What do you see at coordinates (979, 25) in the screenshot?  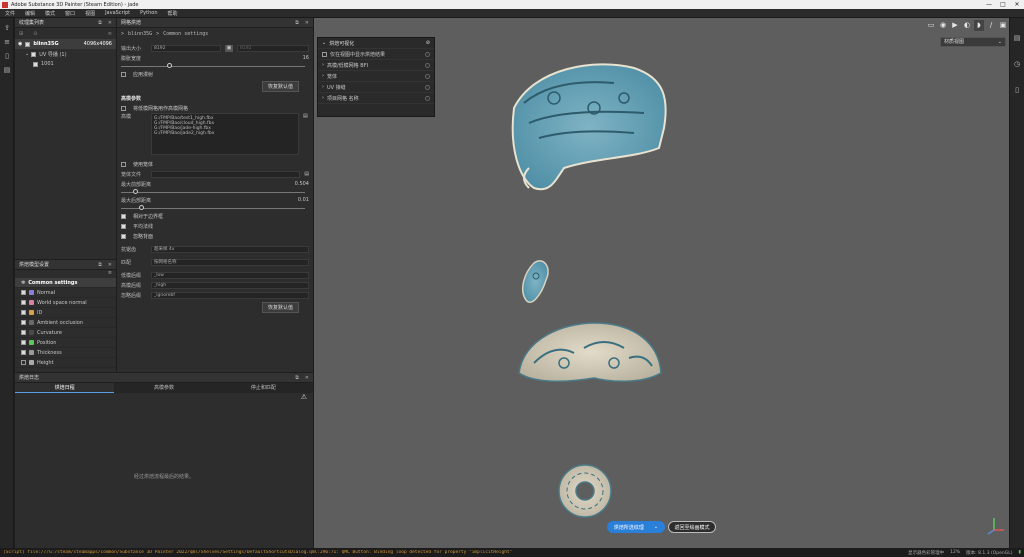 I see `bake-mode-icon: ◗` at bounding box center [979, 25].